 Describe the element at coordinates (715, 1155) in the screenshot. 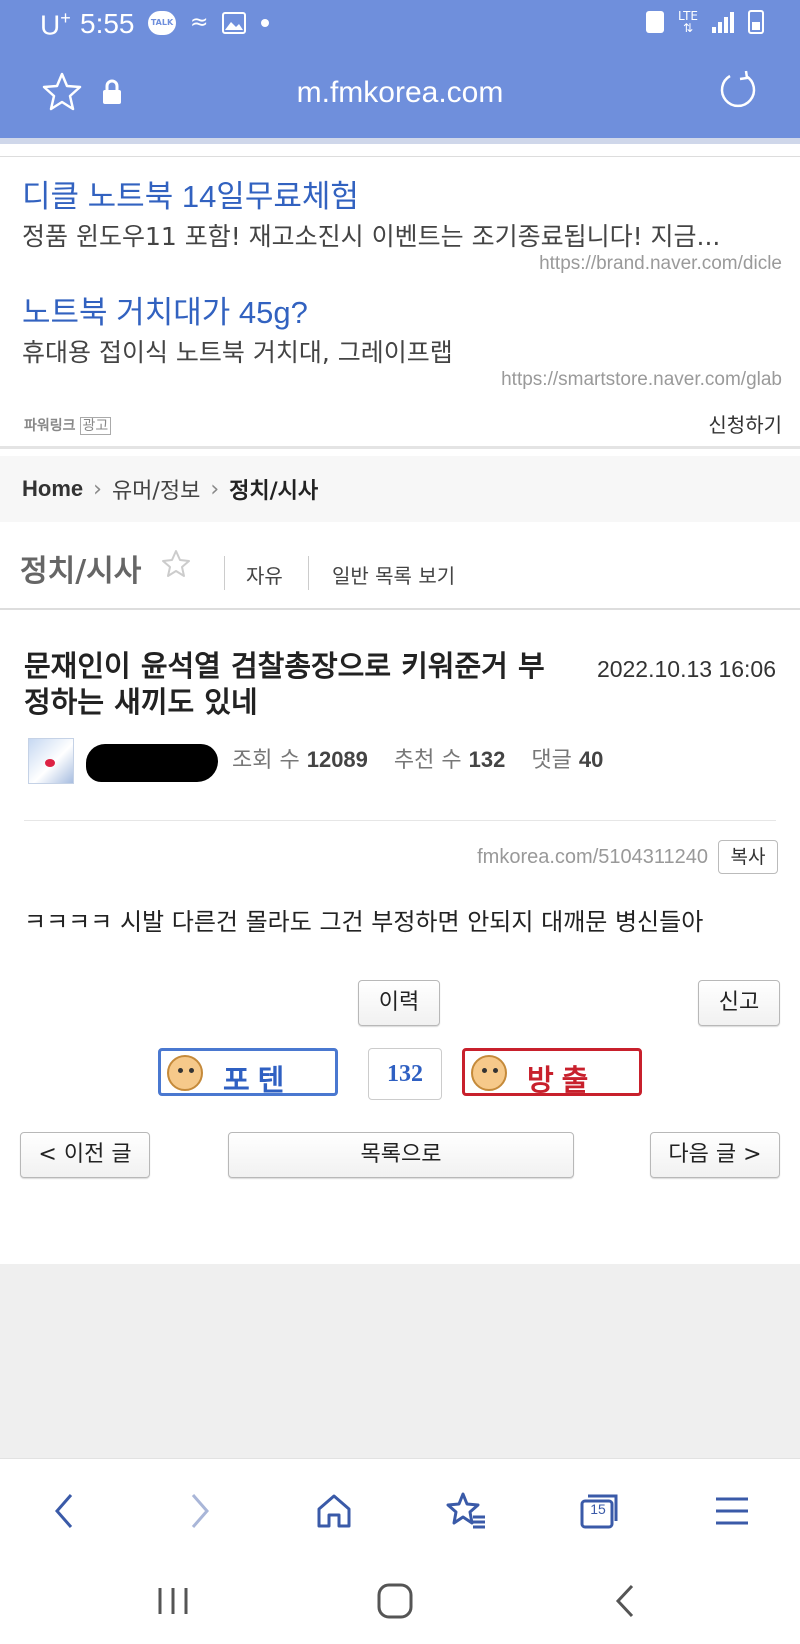

I see `next-post-button: 다음 글 >` at that location.